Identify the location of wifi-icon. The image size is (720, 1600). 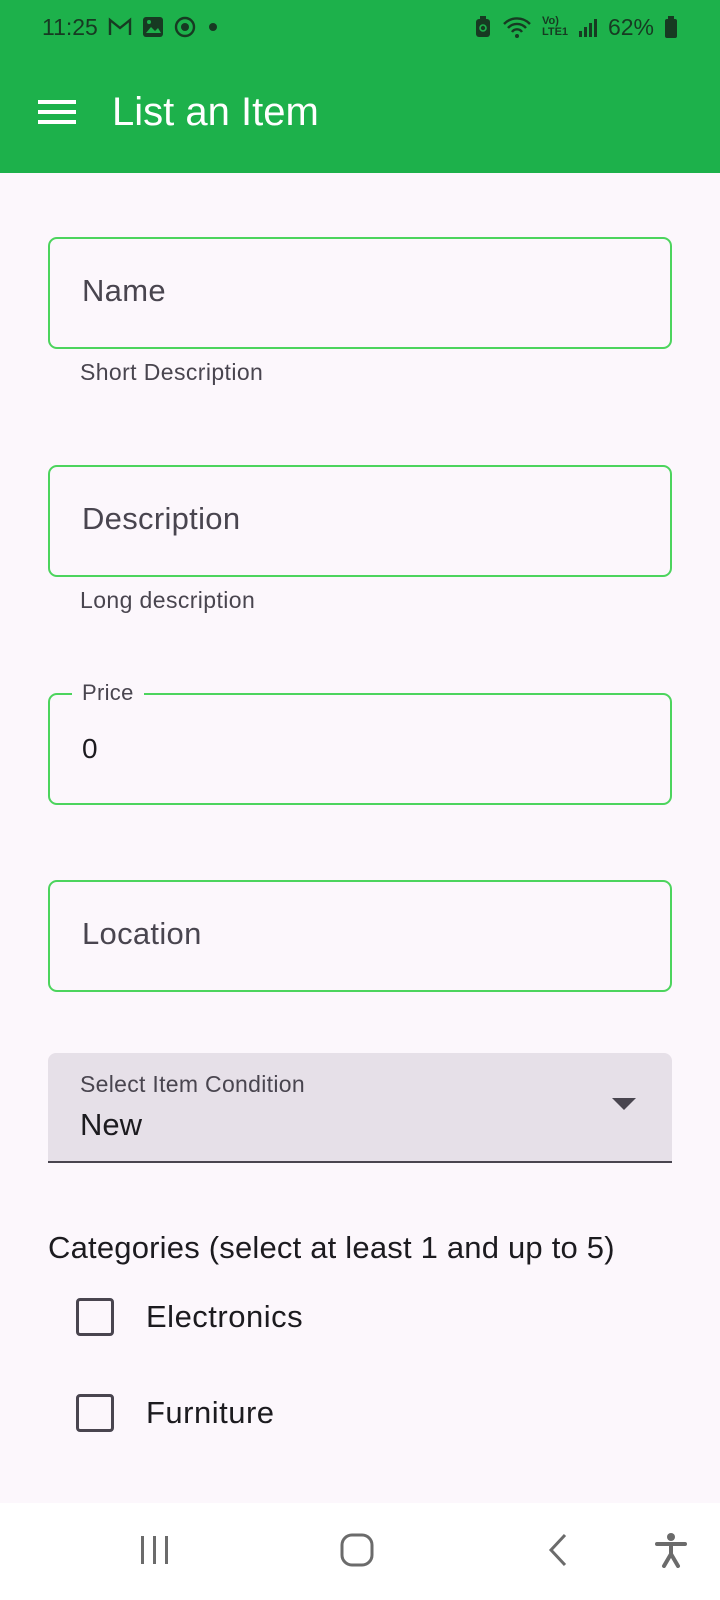
(517, 27).